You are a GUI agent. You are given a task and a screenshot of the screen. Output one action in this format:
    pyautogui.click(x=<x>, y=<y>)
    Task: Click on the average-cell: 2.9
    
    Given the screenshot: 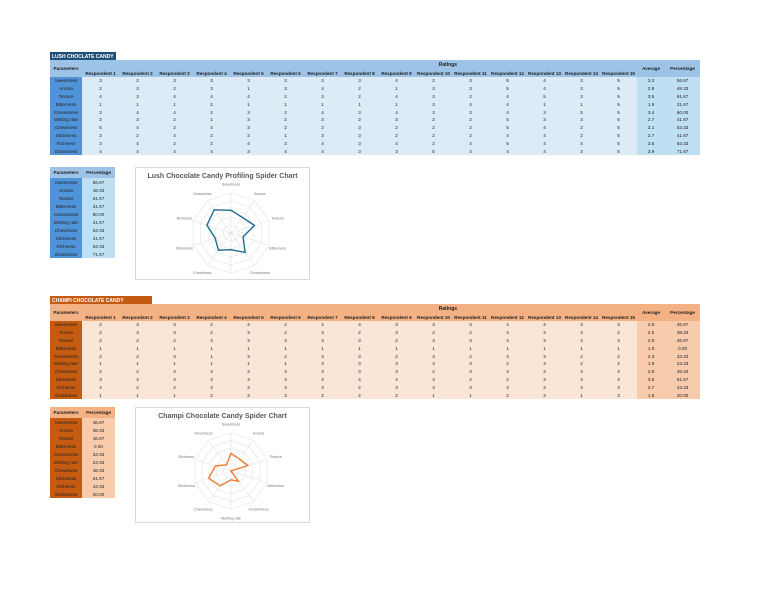 What is the action you would take?
    pyautogui.click(x=651, y=325)
    